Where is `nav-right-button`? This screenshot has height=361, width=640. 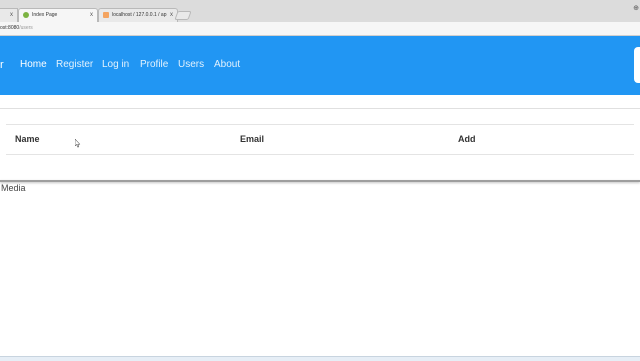 nav-right-button is located at coordinates (637, 65).